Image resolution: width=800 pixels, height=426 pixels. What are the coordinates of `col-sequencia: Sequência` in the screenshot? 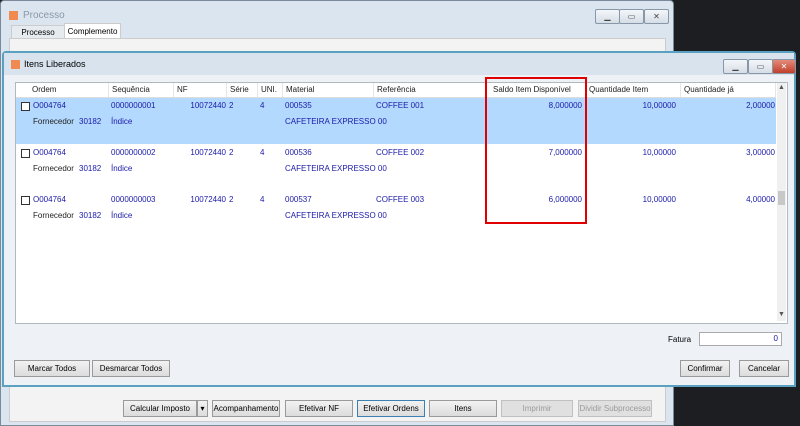 It's located at (141, 90).